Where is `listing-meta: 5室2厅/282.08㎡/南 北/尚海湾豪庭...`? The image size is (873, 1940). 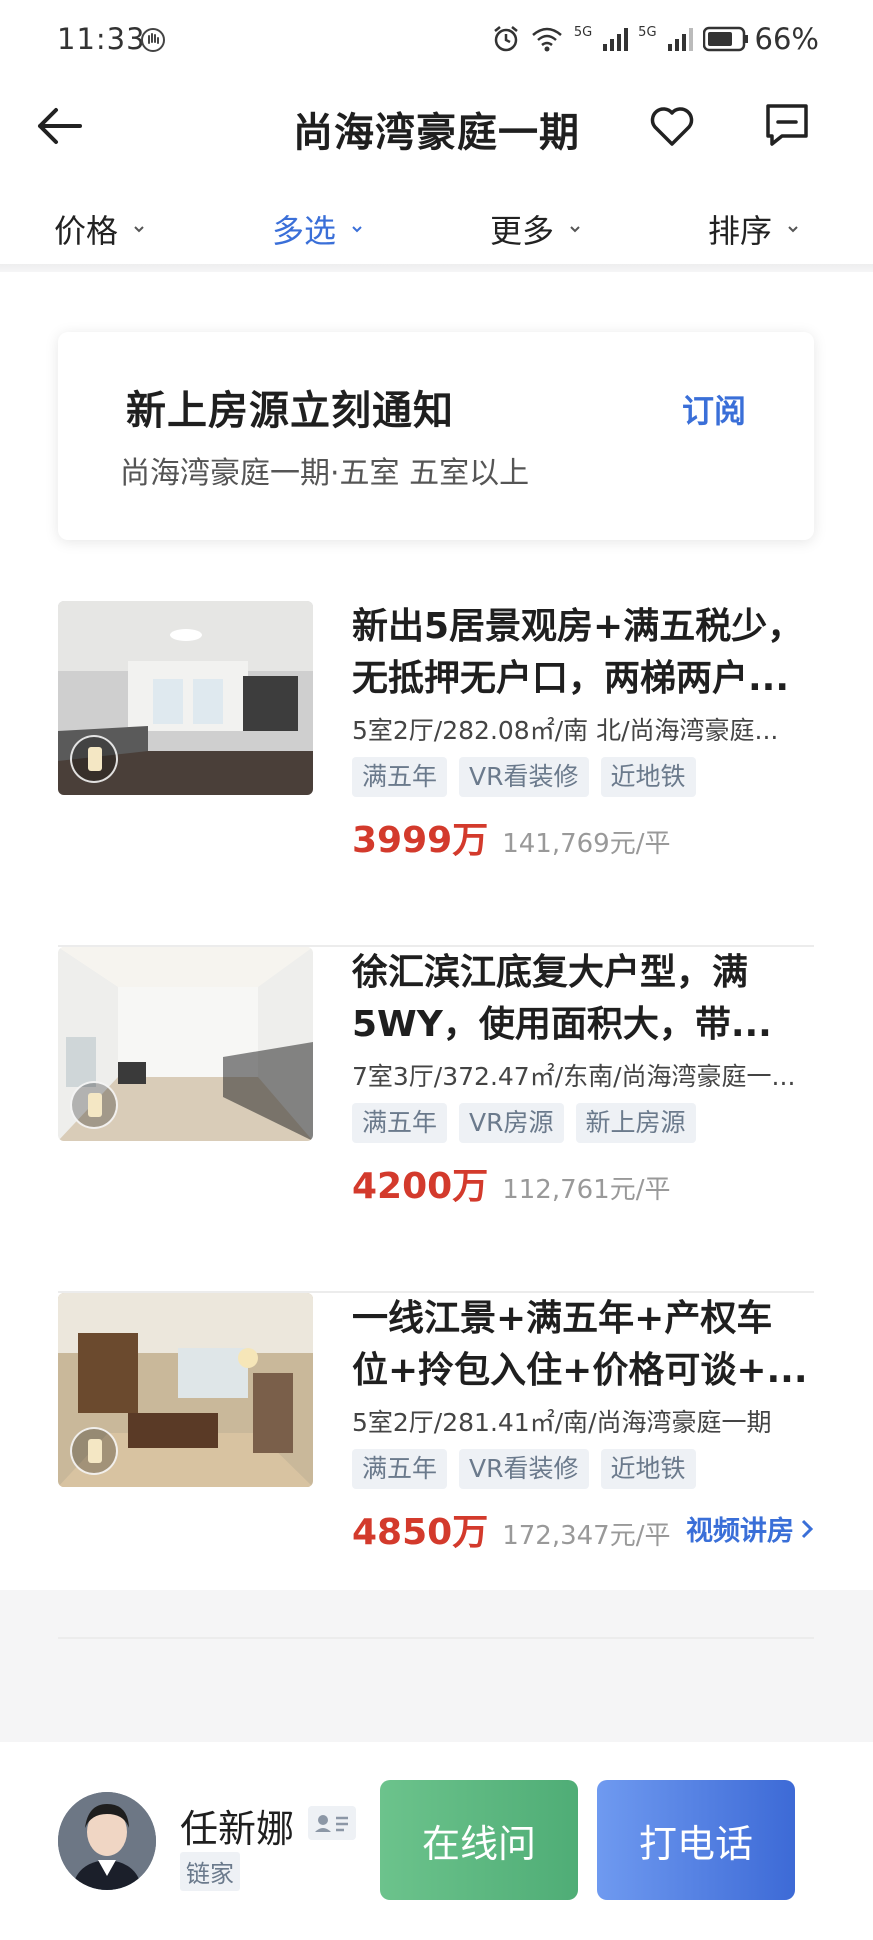 listing-meta: 5室2厅/282.08㎡/南 北/尚海湾豪庭... is located at coordinates (565, 730).